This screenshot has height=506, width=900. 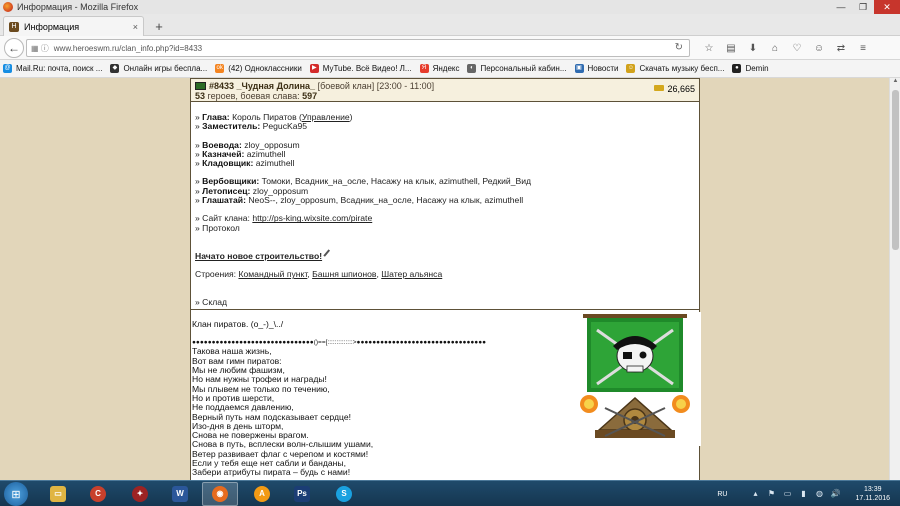 I want to click on home-icon: ⌂, so click(x=775, y=48).